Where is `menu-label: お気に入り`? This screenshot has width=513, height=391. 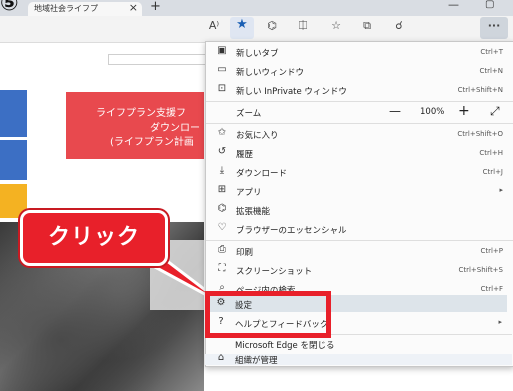 menu-label: お気に入り is located at coordinates (257, 136).